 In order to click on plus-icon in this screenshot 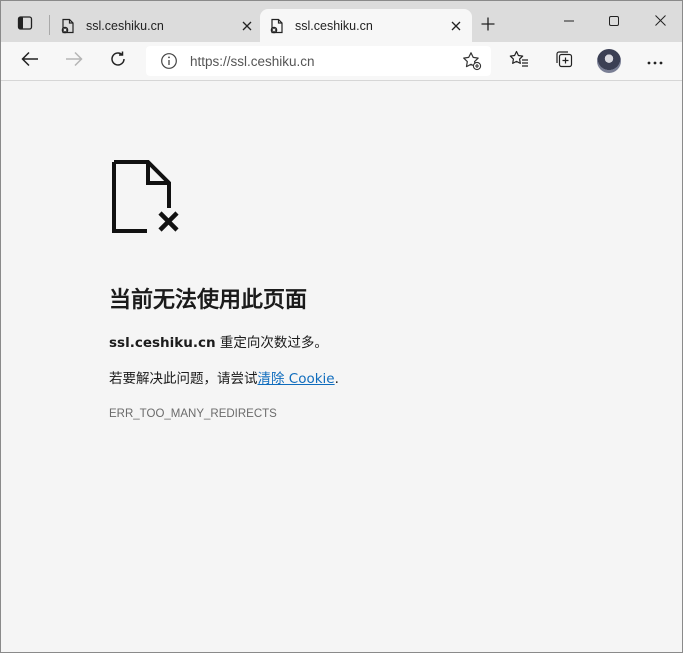, I will do `click(488, 26)`.